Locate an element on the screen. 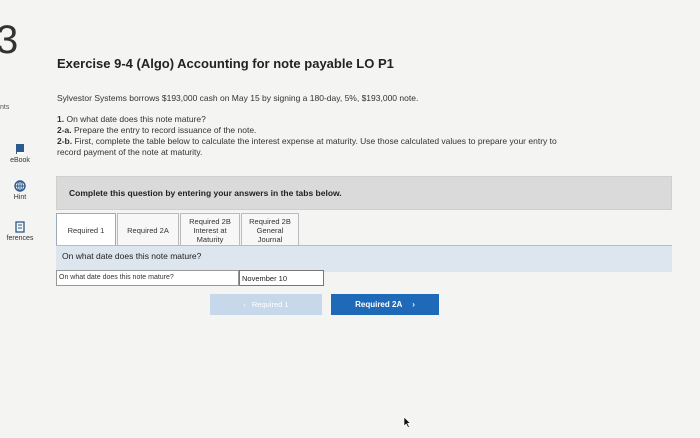 Image resolution: width=700 pixels, height=438 pixels. answer-label: On what date does this note mature? is located at coordinates (147, 278).